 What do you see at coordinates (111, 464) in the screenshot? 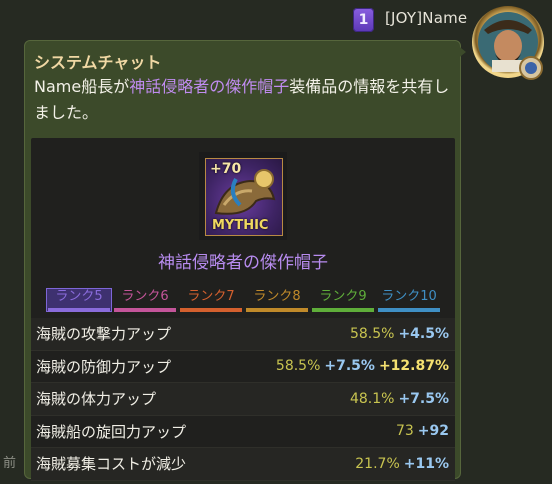
I see `stat-label: 海賊募集コストが減少` at bounding box center [111, 464].